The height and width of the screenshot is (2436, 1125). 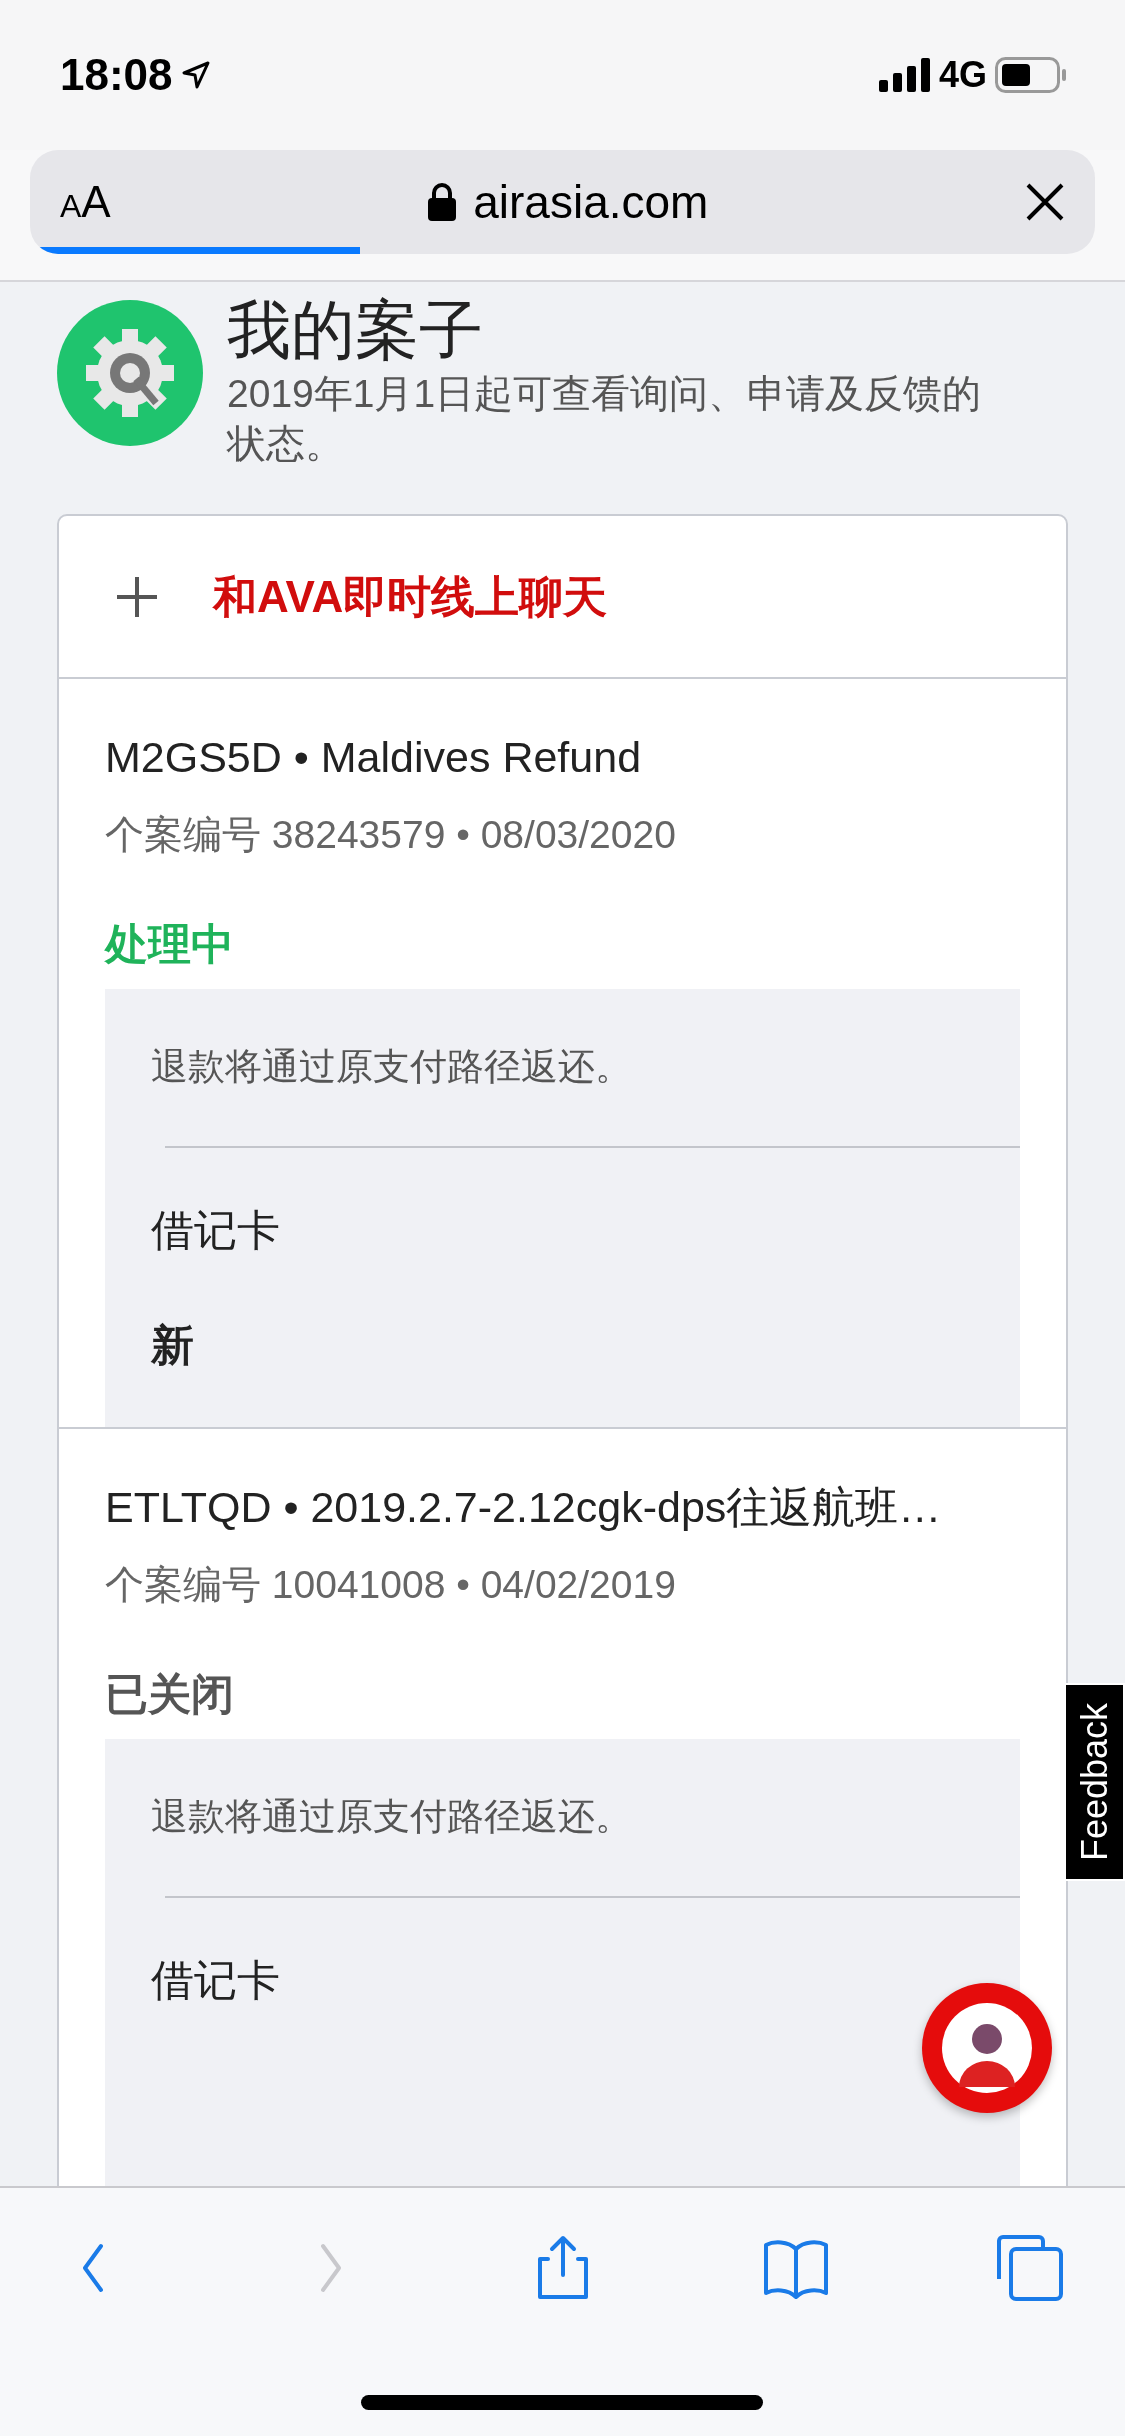 What do you see at coordinates (1045, 202) in the screenshot?
I see `close-button` at bounding box center [1045, 202].